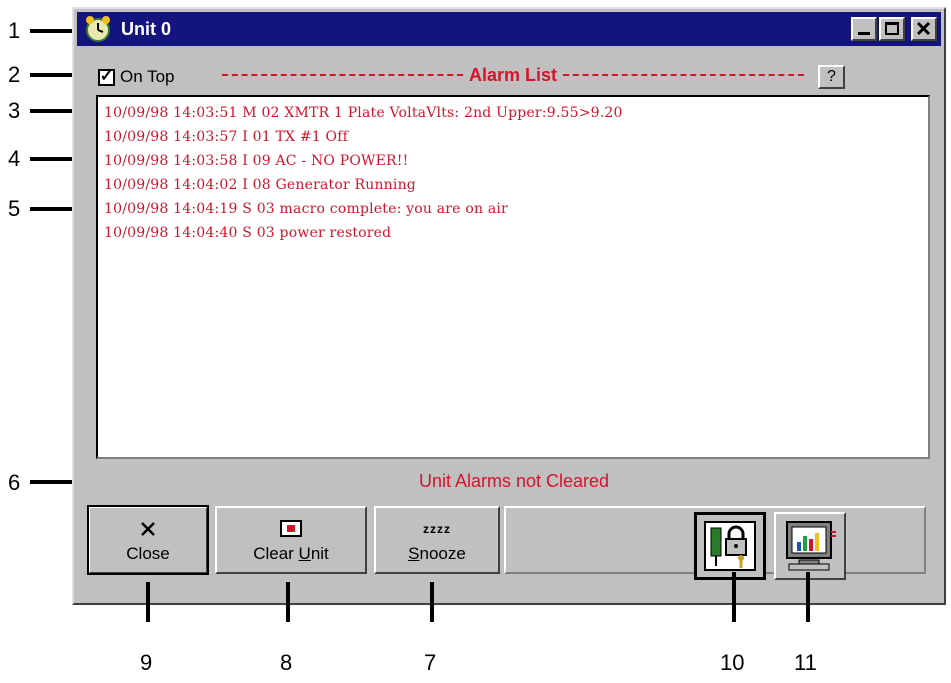 Image resolution: width=951 pixels, height=683 pixels. I want to click on alarm-list-title: Alarm List, so click(513, 74).